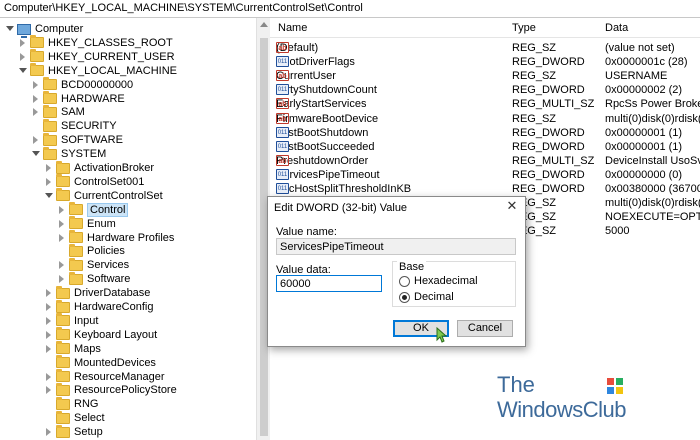 This screenshot has height=440, width=700. Describe the element at coordinates (485, 49) in the screenshot. I see `value-row: ab (Default) REG_SZ (value not set)` at that location.